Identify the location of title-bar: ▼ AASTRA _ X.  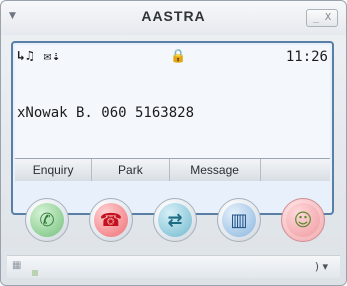
(173, 18).